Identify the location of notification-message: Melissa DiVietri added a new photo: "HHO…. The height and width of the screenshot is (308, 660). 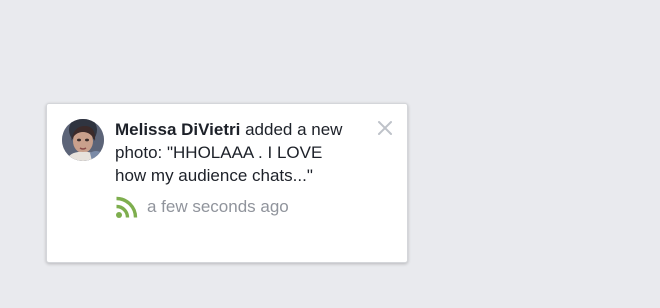
(235, 152).